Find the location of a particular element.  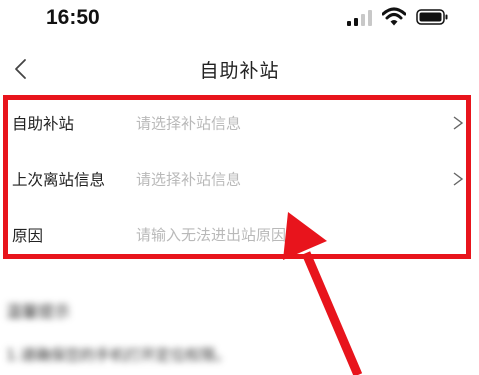

form-row-last-exit-info: 上次离站信息 请选择补站信息 is located at coordinates (239, 179).